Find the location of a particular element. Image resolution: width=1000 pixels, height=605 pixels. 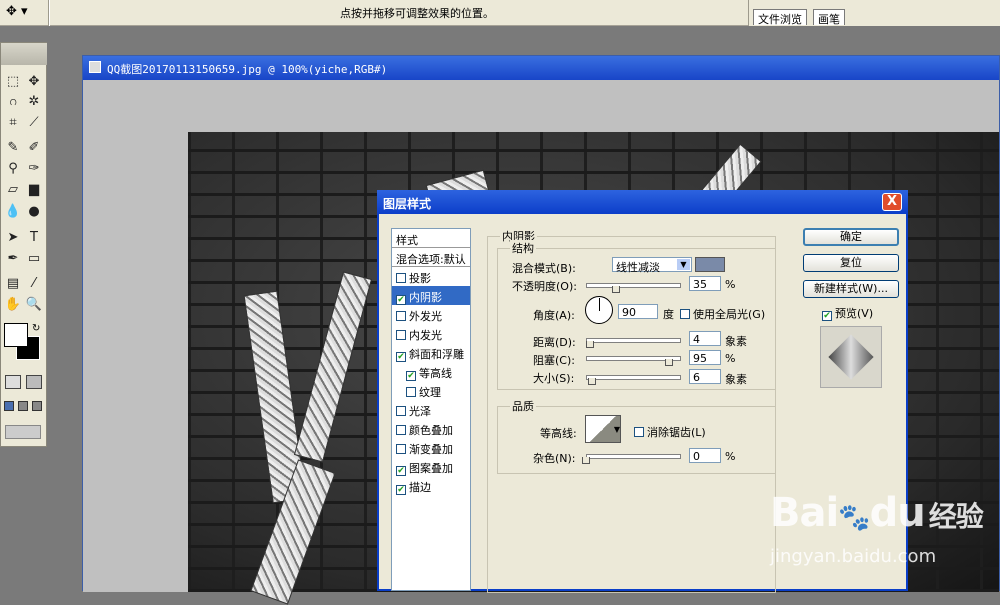

distance-field: 4 is located at coordinates (705, 338).